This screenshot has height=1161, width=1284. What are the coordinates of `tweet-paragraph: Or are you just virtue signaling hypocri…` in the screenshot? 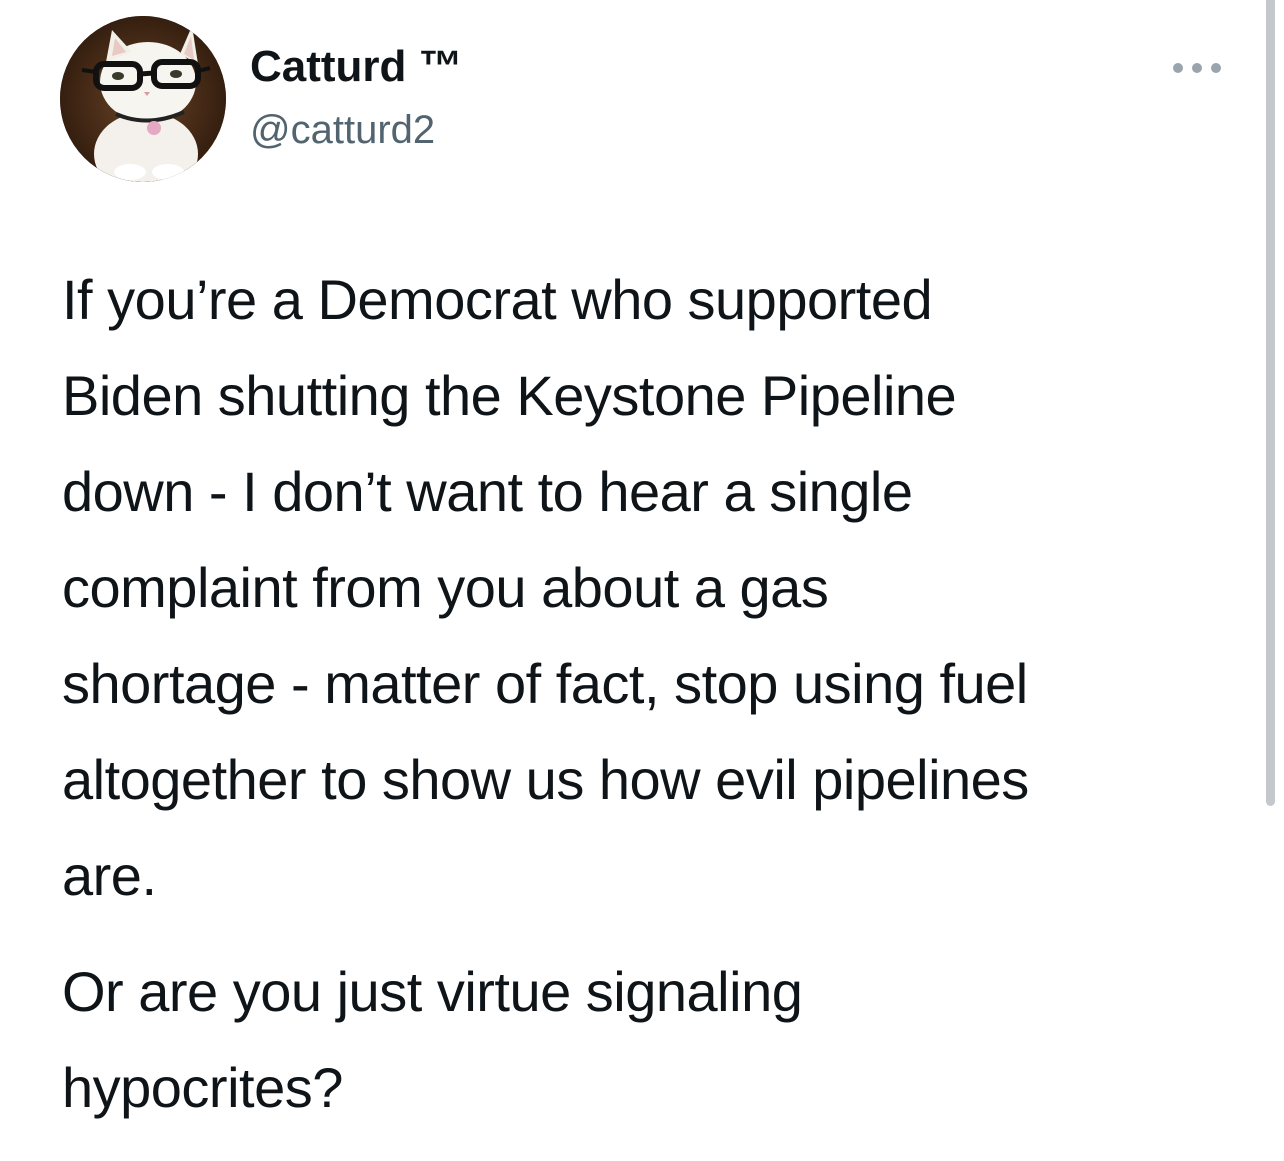 It's located at (432, 1039).